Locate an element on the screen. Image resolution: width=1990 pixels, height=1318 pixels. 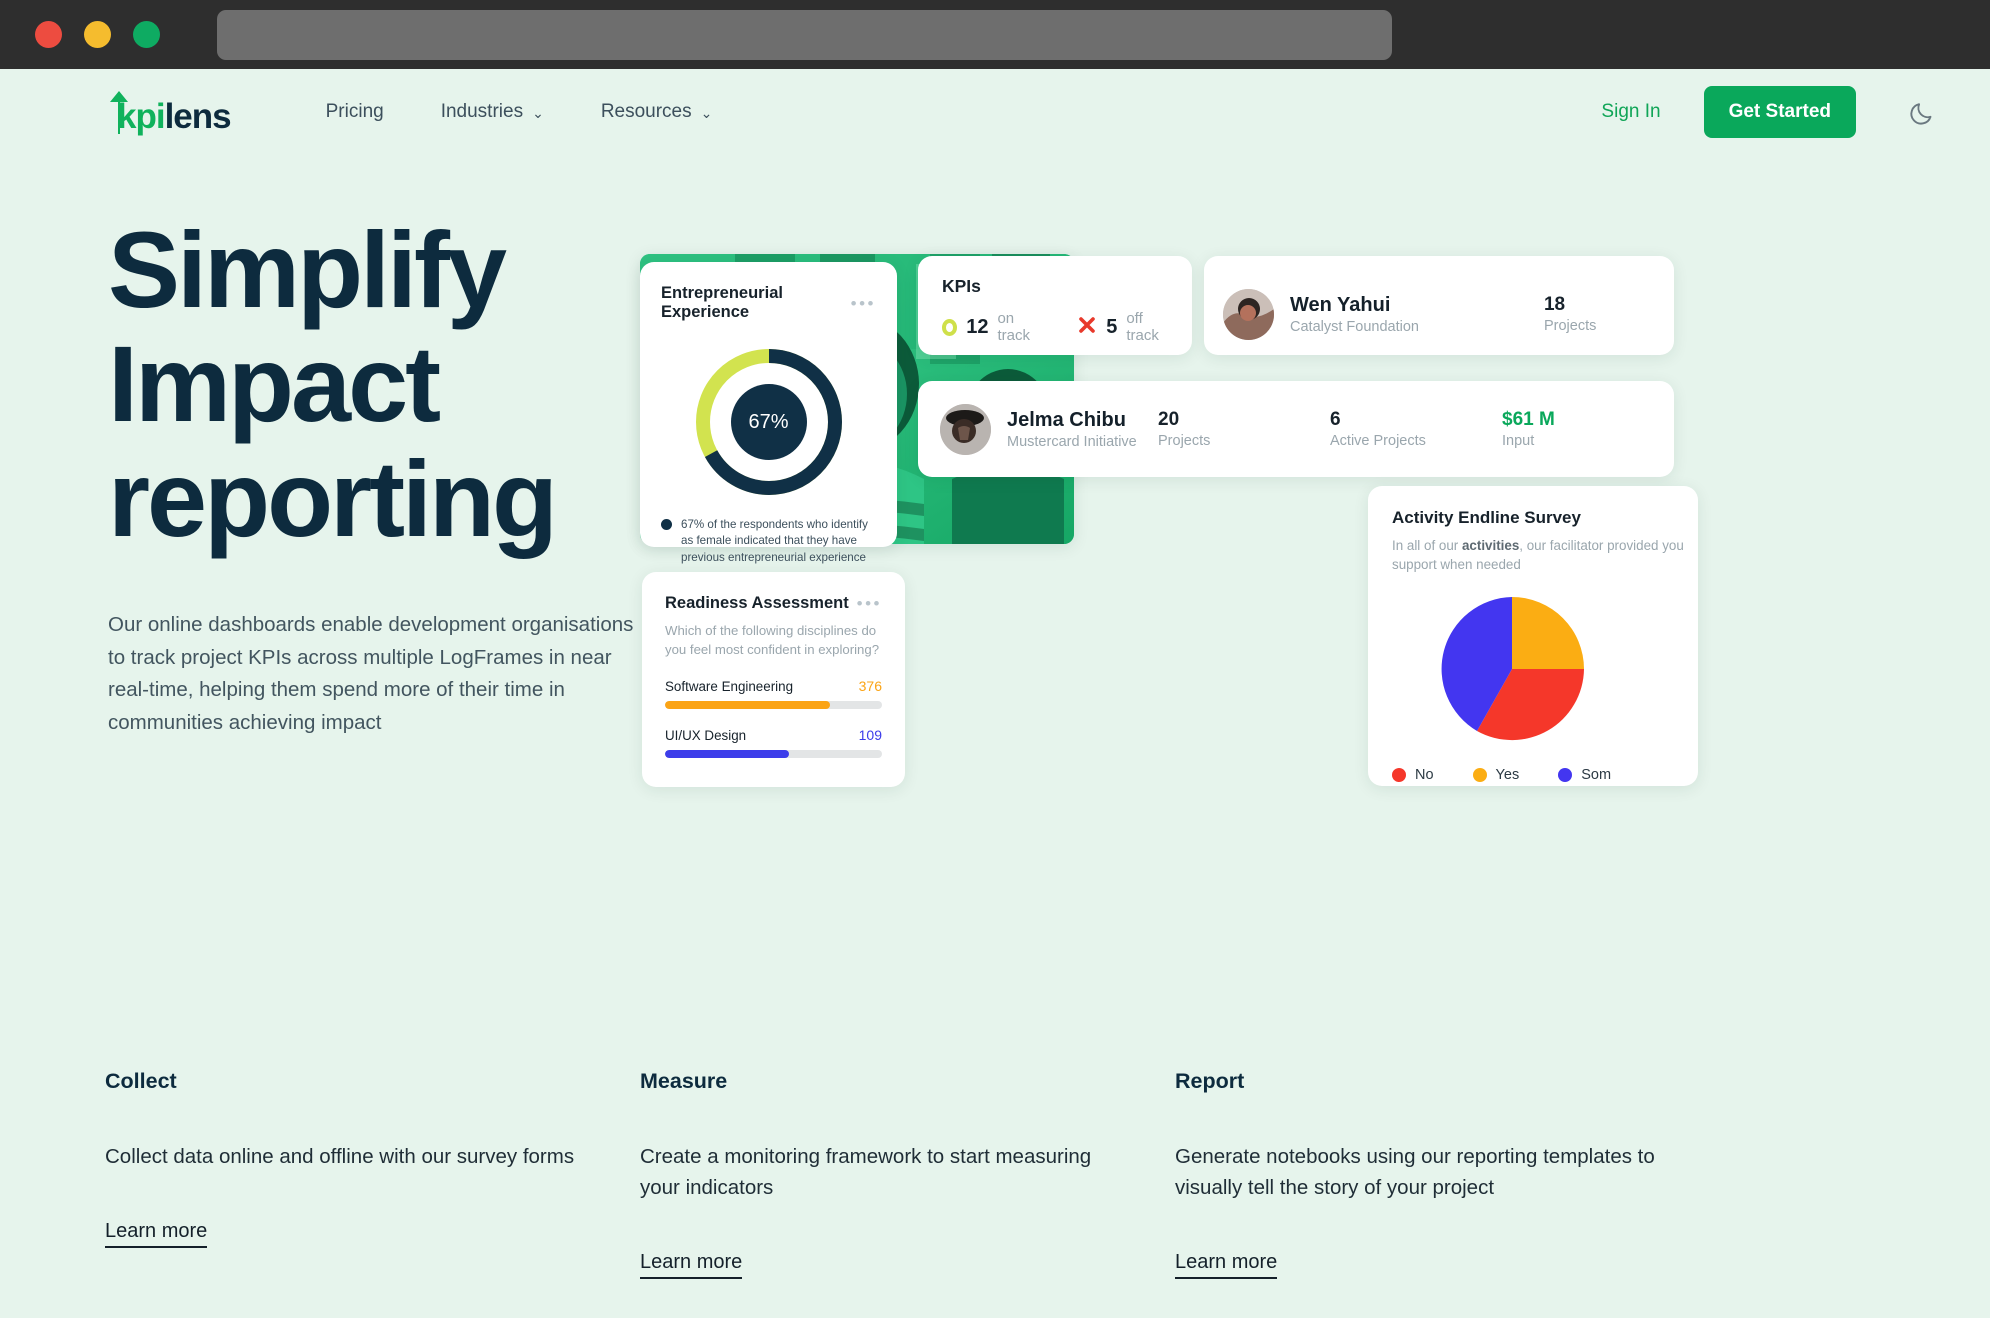
nav-actions: Sign In Get Started is located at coordinates (1795, 112).